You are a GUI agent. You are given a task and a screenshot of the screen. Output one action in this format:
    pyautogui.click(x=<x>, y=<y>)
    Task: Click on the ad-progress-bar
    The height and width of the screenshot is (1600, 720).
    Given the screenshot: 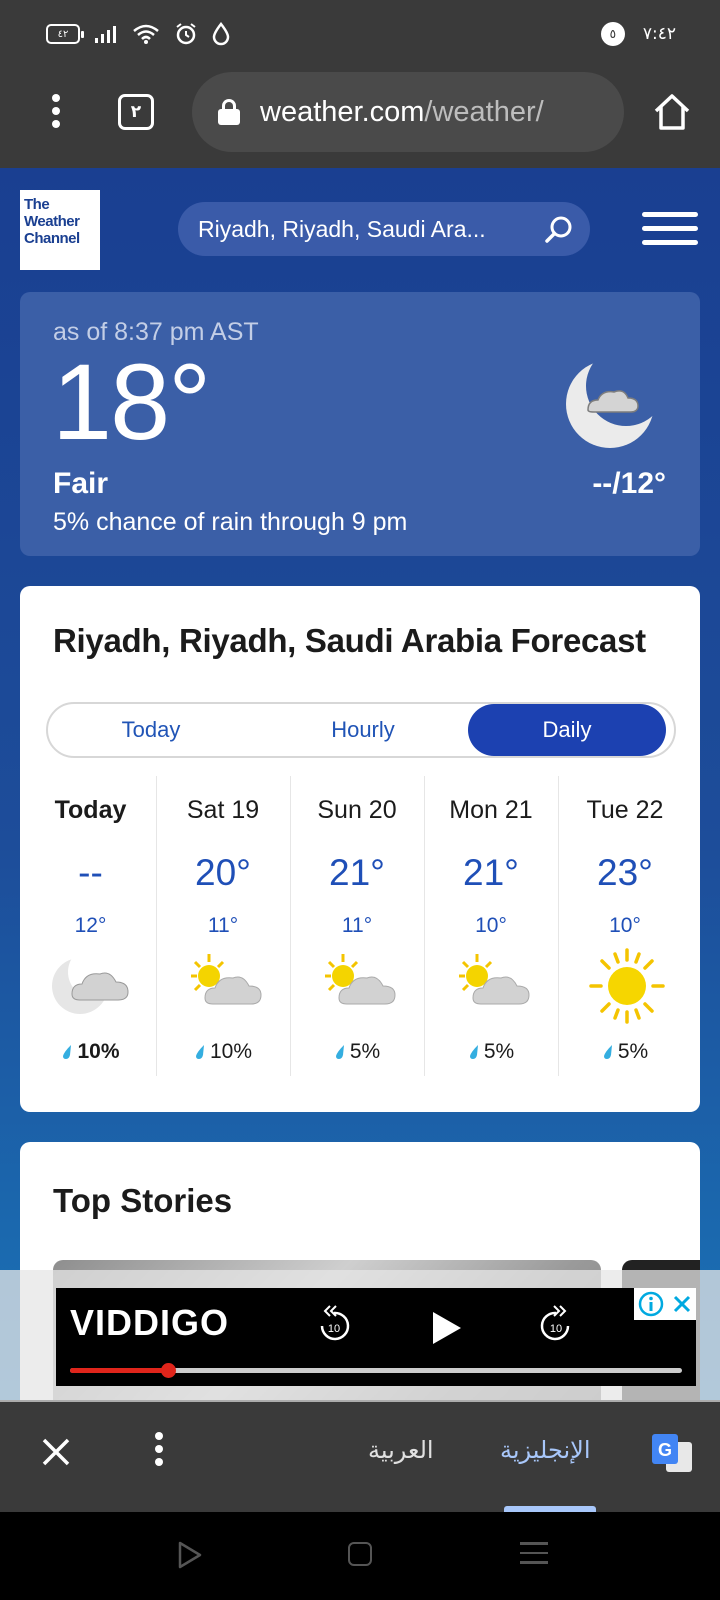 What is the action you would take?
    pyautogui.click(x=376, y=1370)
    